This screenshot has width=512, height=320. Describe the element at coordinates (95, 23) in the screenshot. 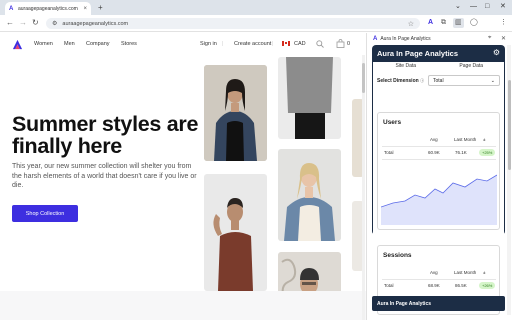

I see `address-url: auraagepageanalytics.com` at that location.